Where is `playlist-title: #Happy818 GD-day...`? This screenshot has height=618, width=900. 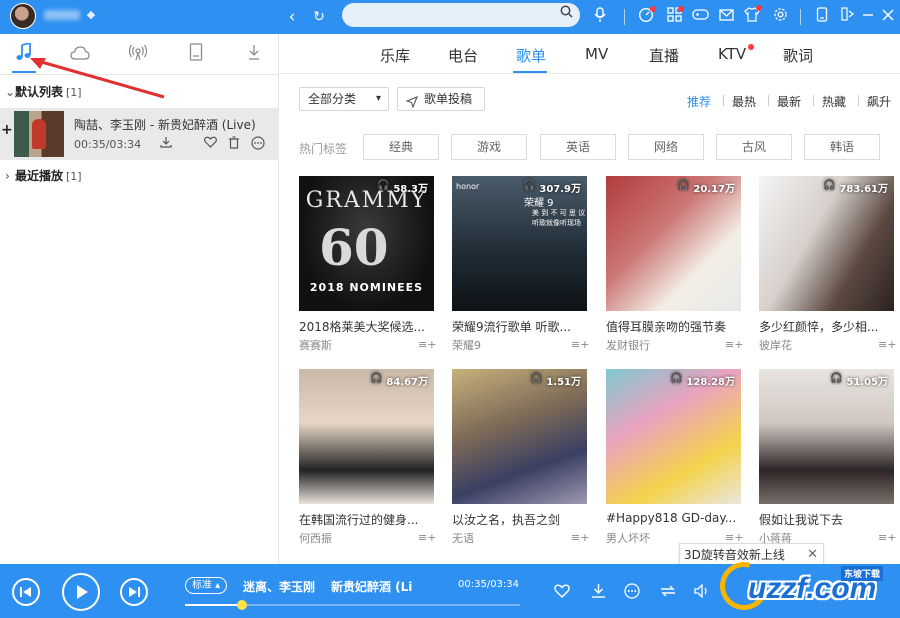
playlist-title: #Happy818 GD-day... is located at coordinates (673, 518).